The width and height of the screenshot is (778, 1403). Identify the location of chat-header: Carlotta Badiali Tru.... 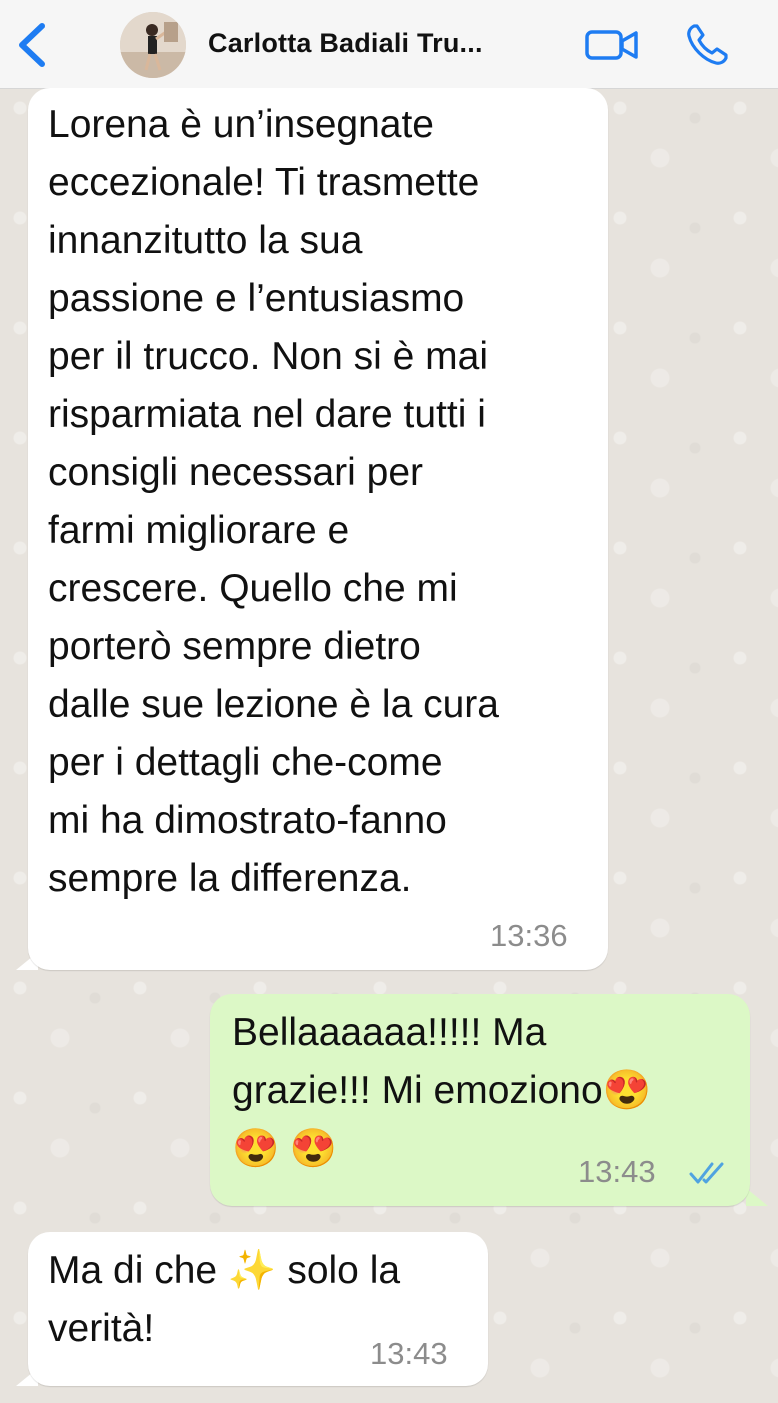
(389, 44).